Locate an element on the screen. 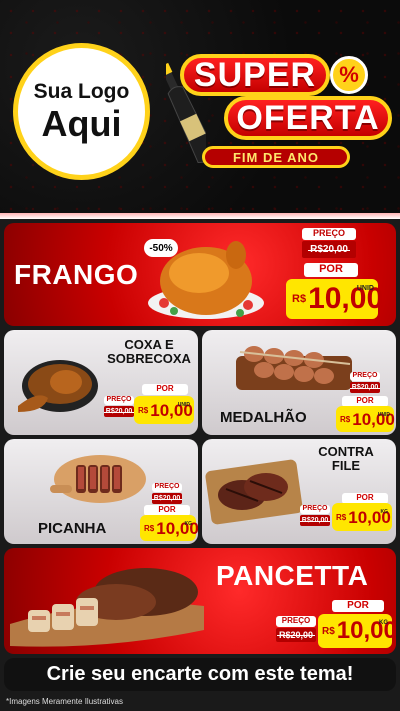 The width and height of the screenshot is (400, 711). footnote: *Imagens Meramente Ilustrativas is located at coordinates (64, 701).